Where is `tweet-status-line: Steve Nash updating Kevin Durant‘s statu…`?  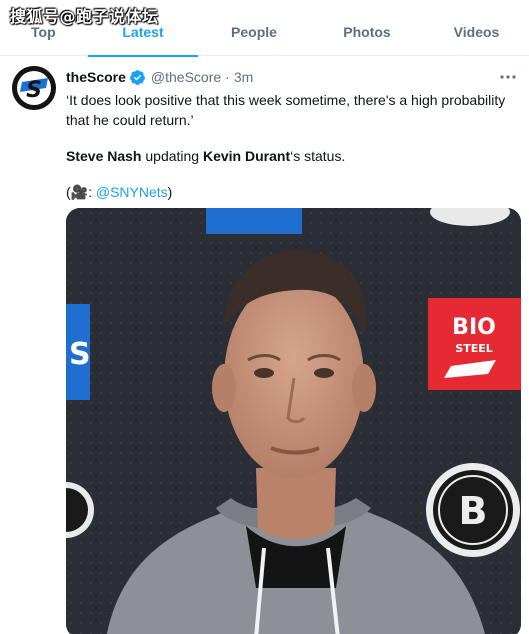 tweet-status-line: Steve Nash updating Kevin Durant‘s statu… is located at coordinates (292, 156).